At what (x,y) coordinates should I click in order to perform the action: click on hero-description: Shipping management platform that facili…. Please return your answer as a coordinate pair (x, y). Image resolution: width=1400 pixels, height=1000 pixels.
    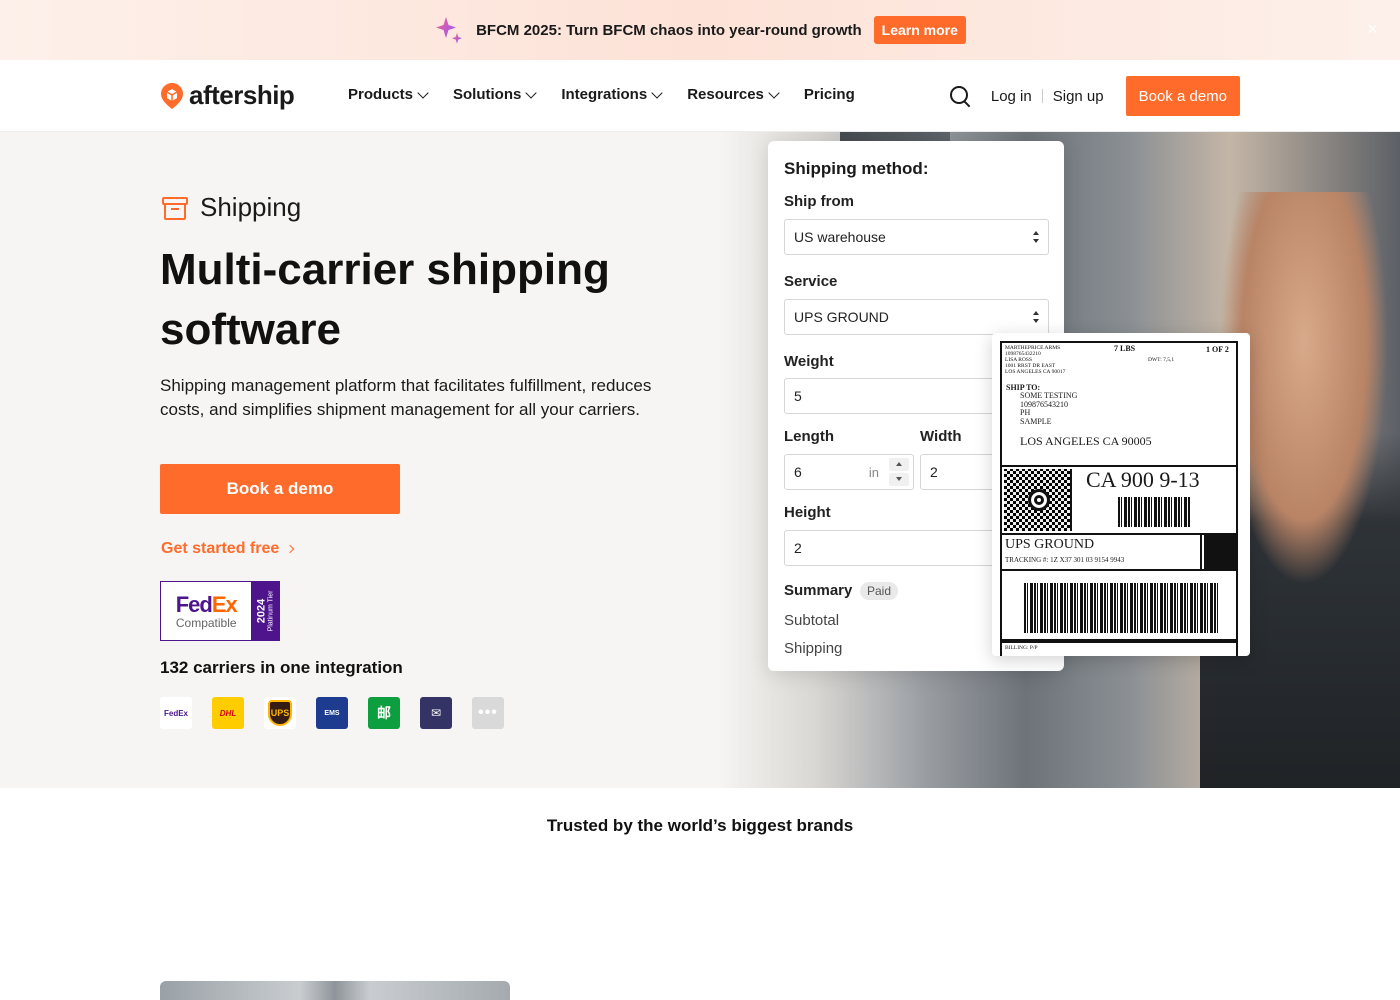
    Looking at the image, I should click on (406, 397).